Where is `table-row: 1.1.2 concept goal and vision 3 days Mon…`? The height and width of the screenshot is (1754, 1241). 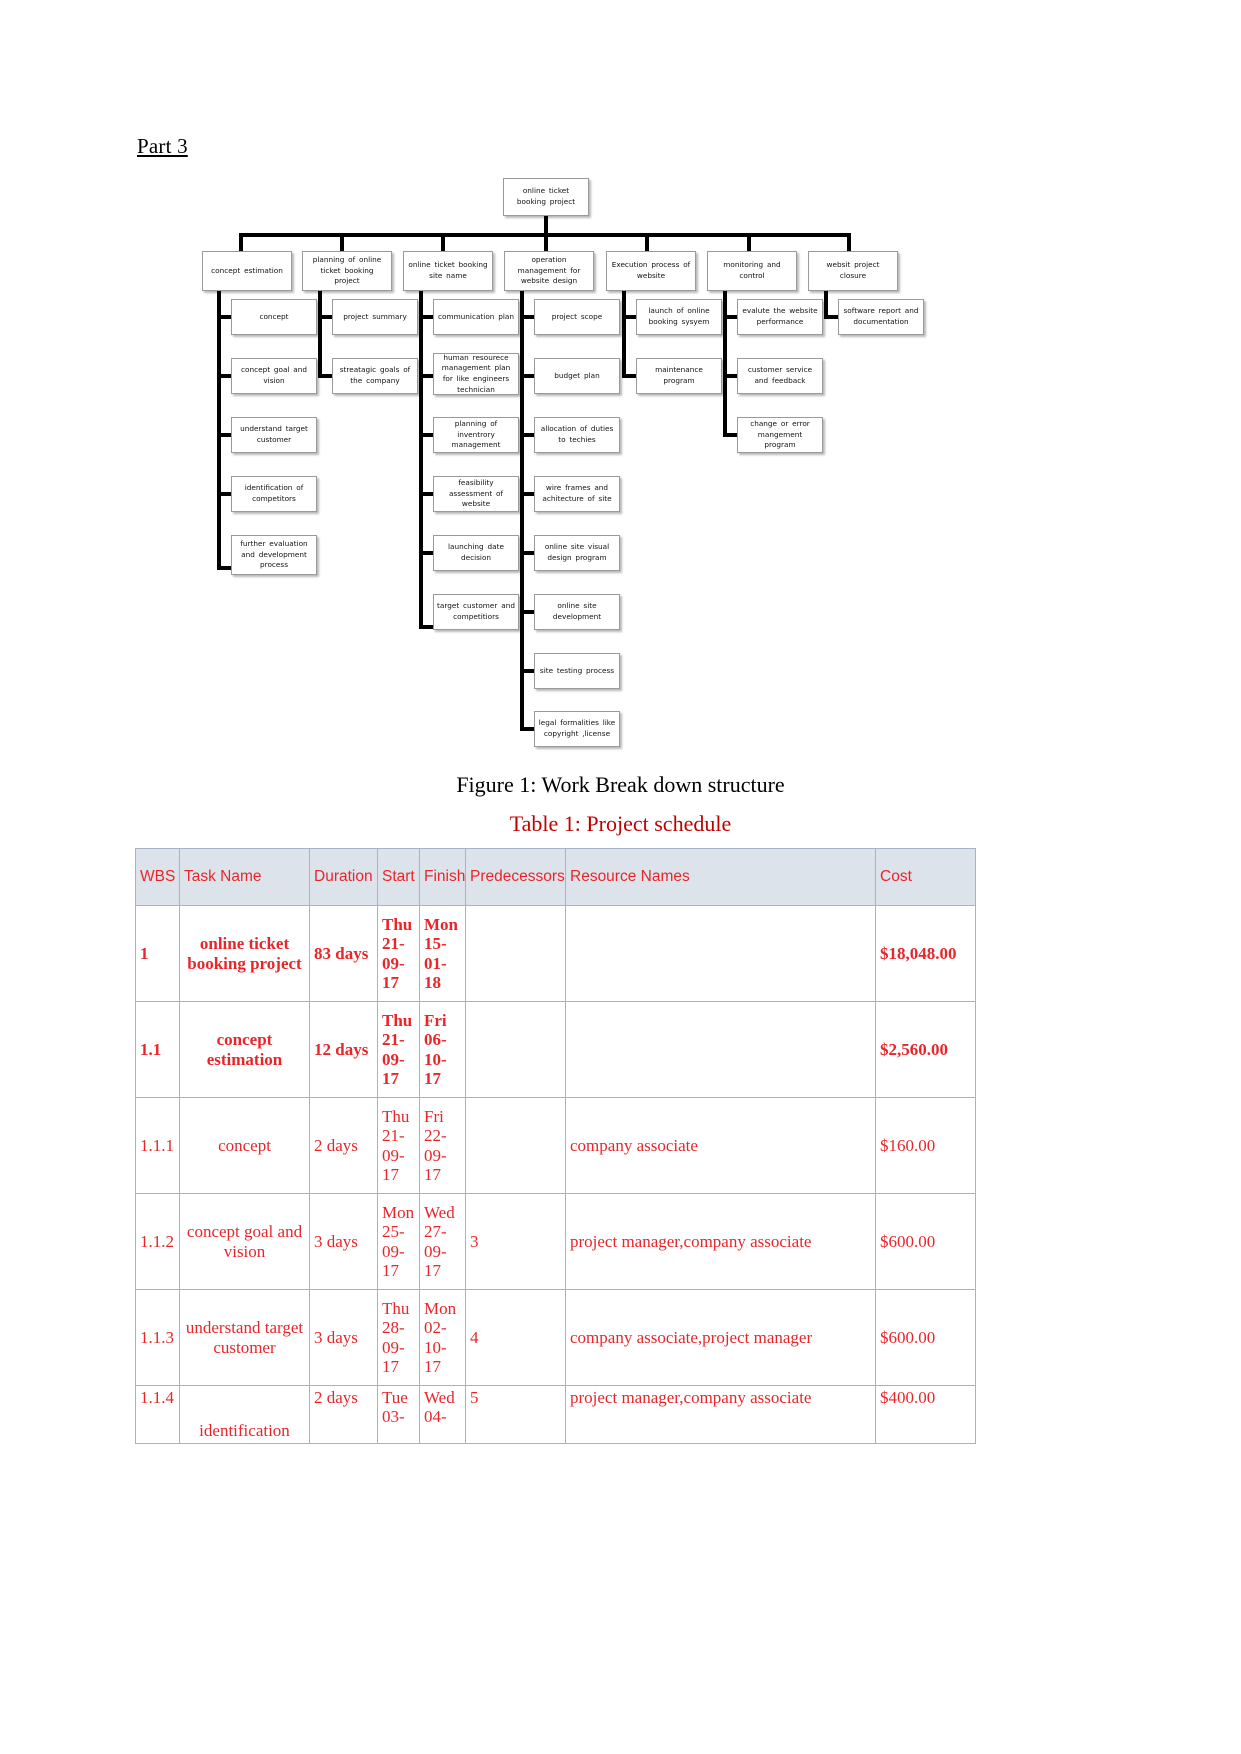
table-row: 1.1.2 concept goal and vision 3 days Mon… is located at coordinates (555, 1241).